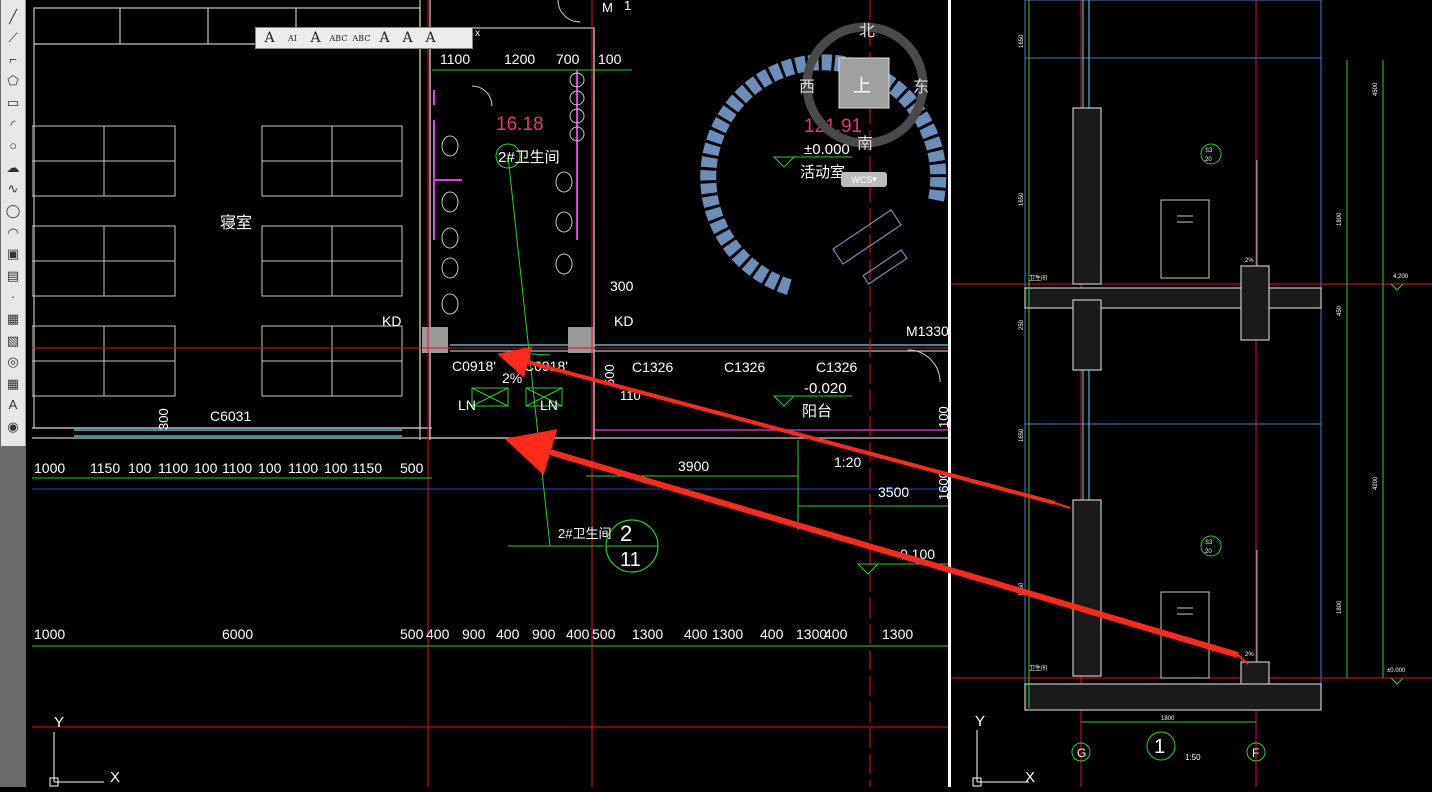 The width and height of the screenshot is (1432, 792). What do you see at coordinates (13, 318) in the screenshot?
I see `hatch-icon: ▦` at bounding box center [13, 318].